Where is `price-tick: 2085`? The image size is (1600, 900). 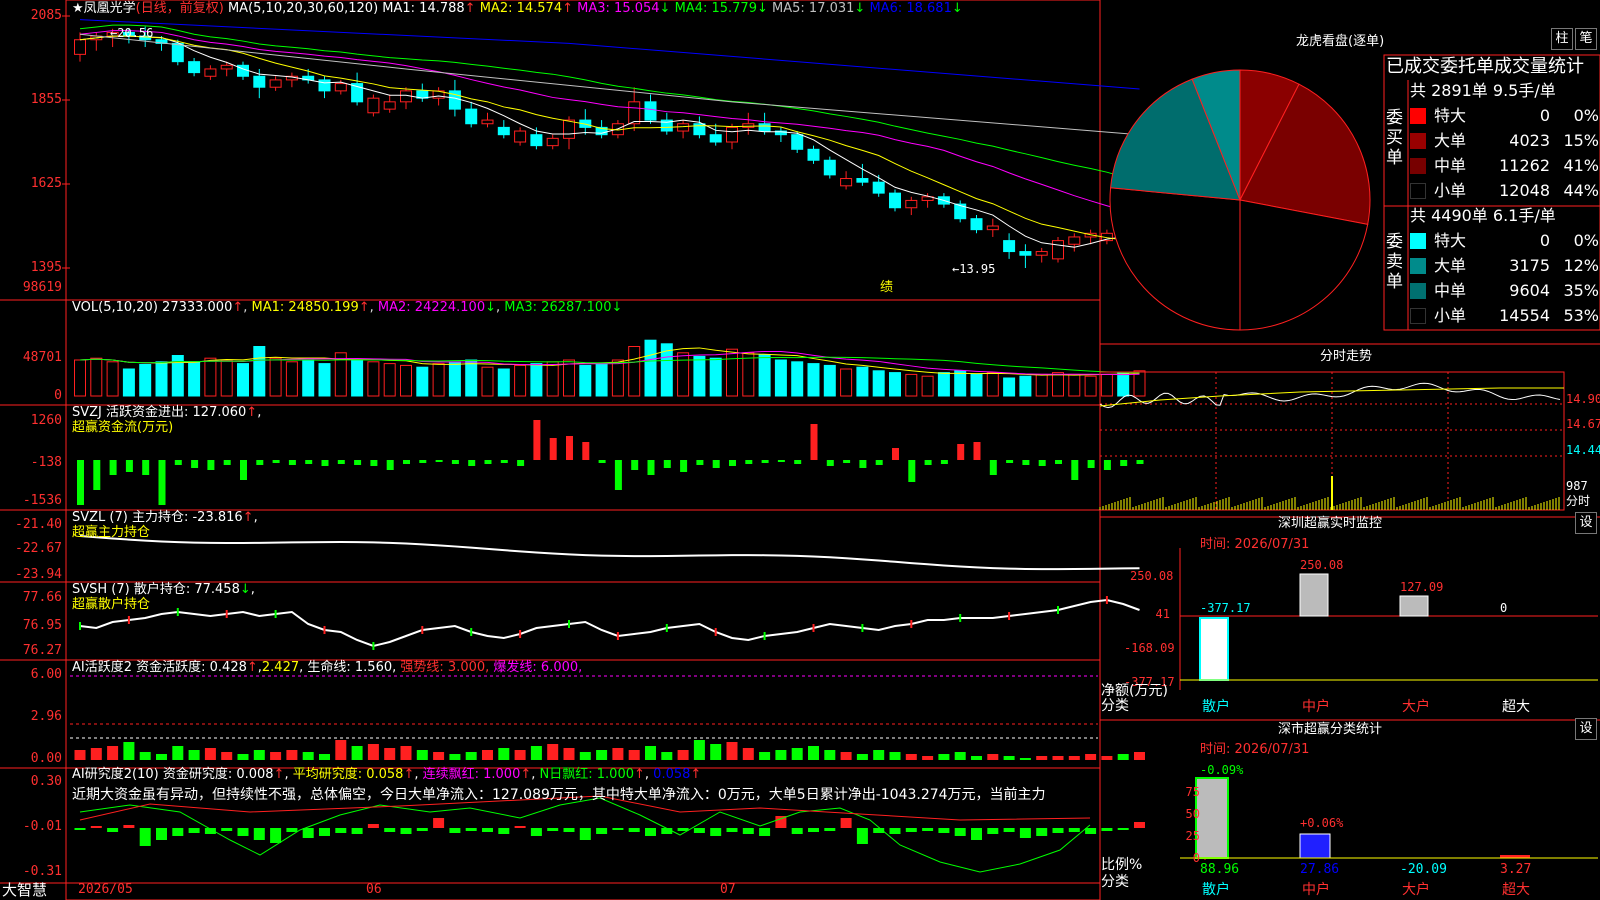
price-tick: 2085 is located at coordinates (46, 15).